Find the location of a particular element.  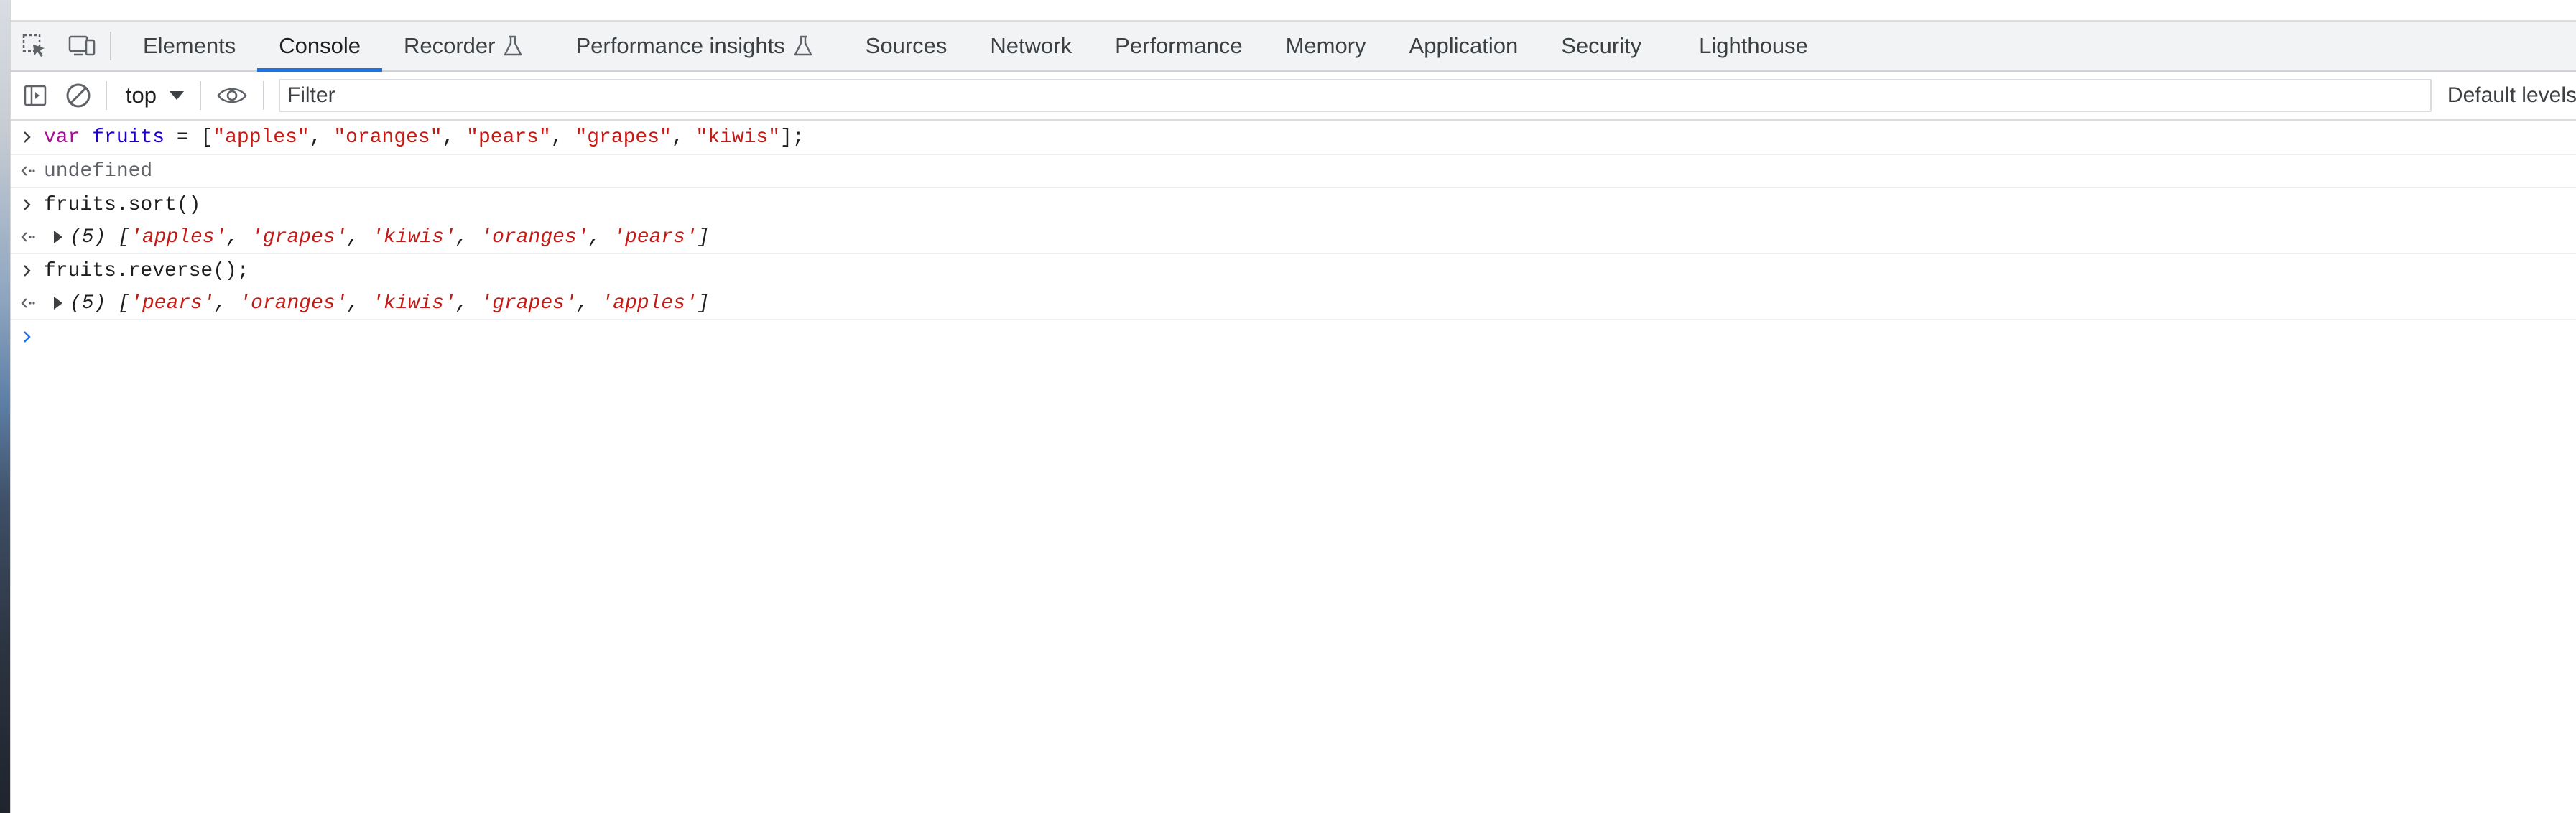

log-levels-dropdown: Default levels is located at coordinates (2511, 96).